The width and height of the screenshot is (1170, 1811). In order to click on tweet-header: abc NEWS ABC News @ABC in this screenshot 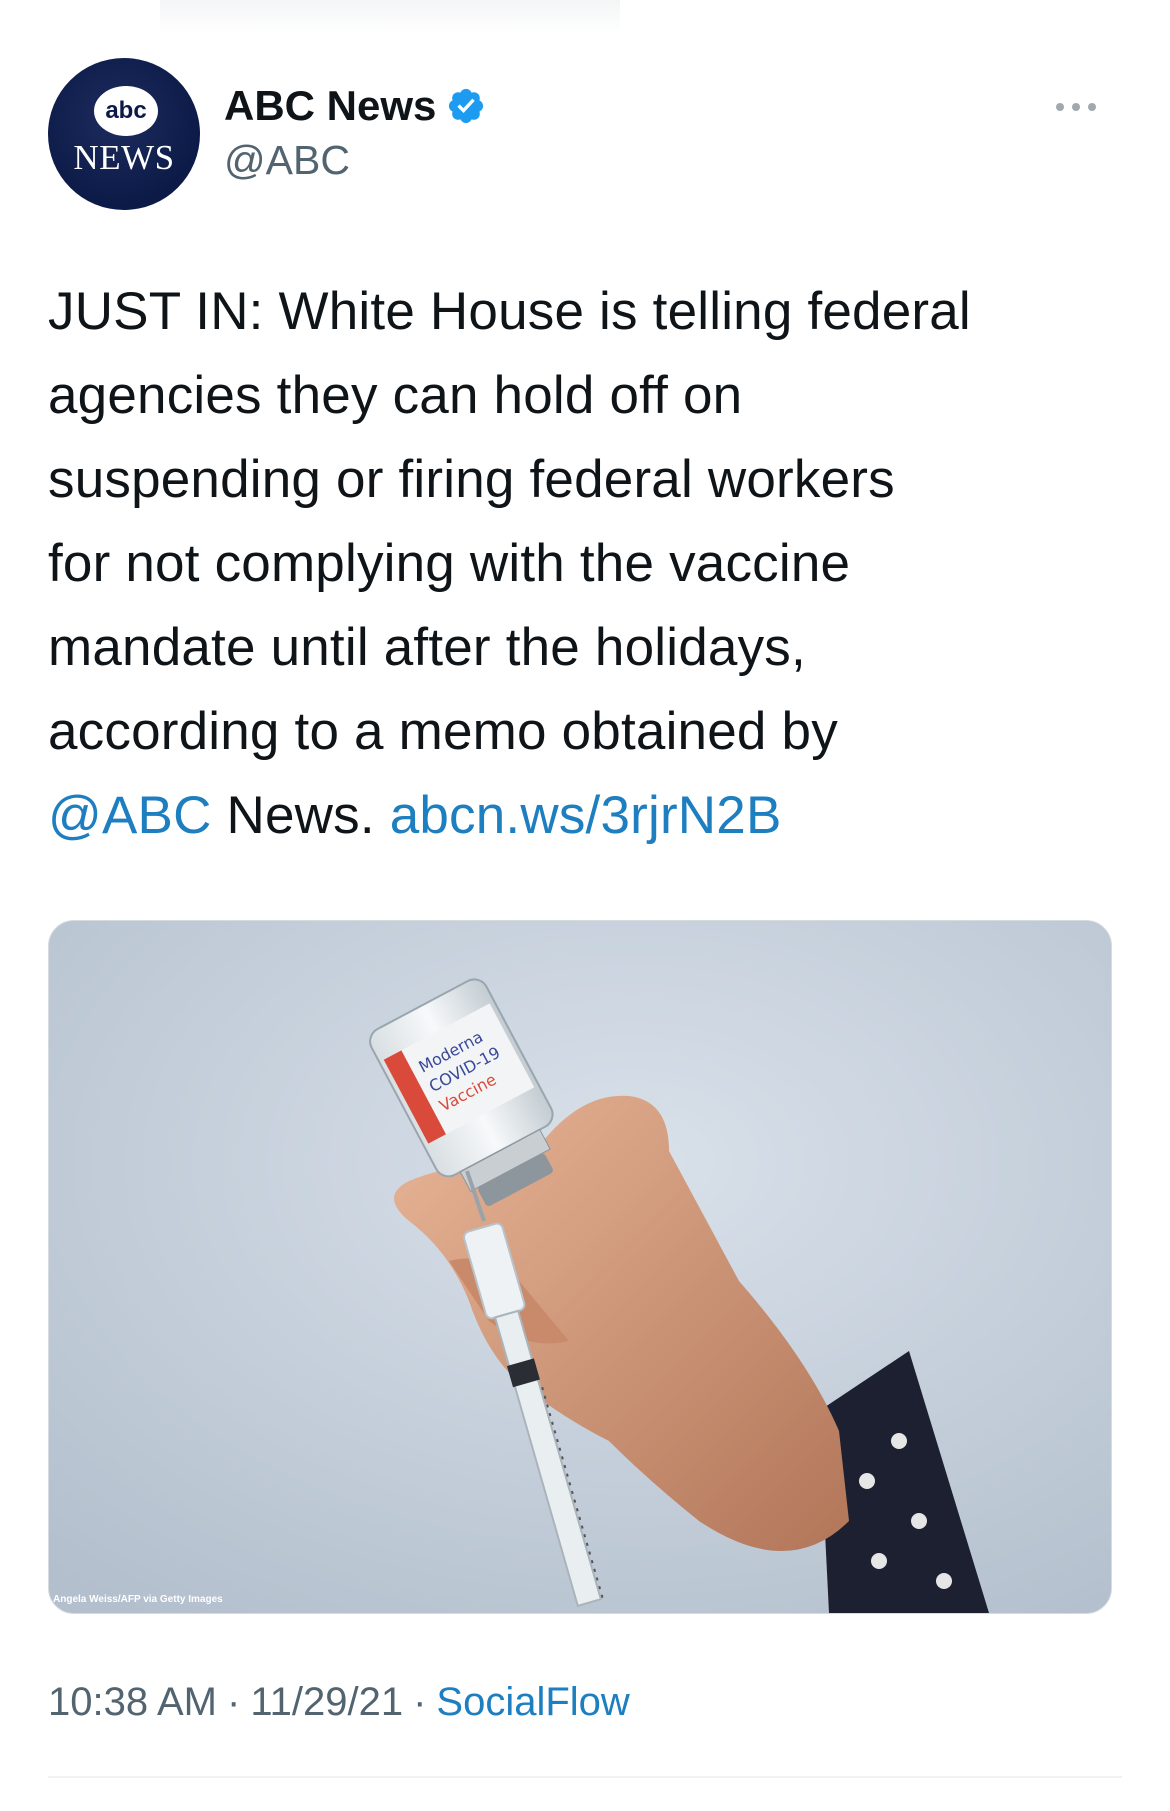, I will do `click(585, 134)`.